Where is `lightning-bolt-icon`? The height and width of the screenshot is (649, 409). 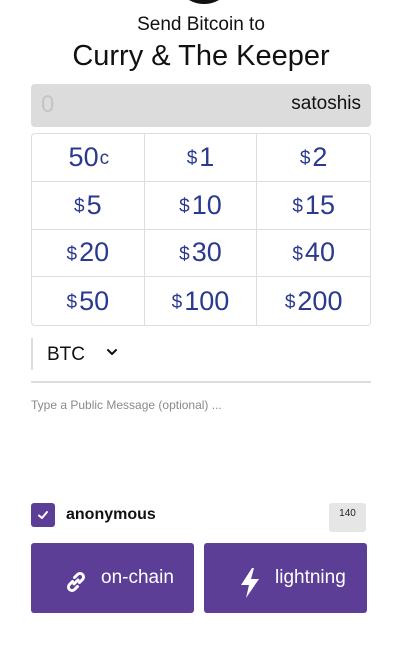 lightning-bolt-icon is located at coordinates (250, 583).